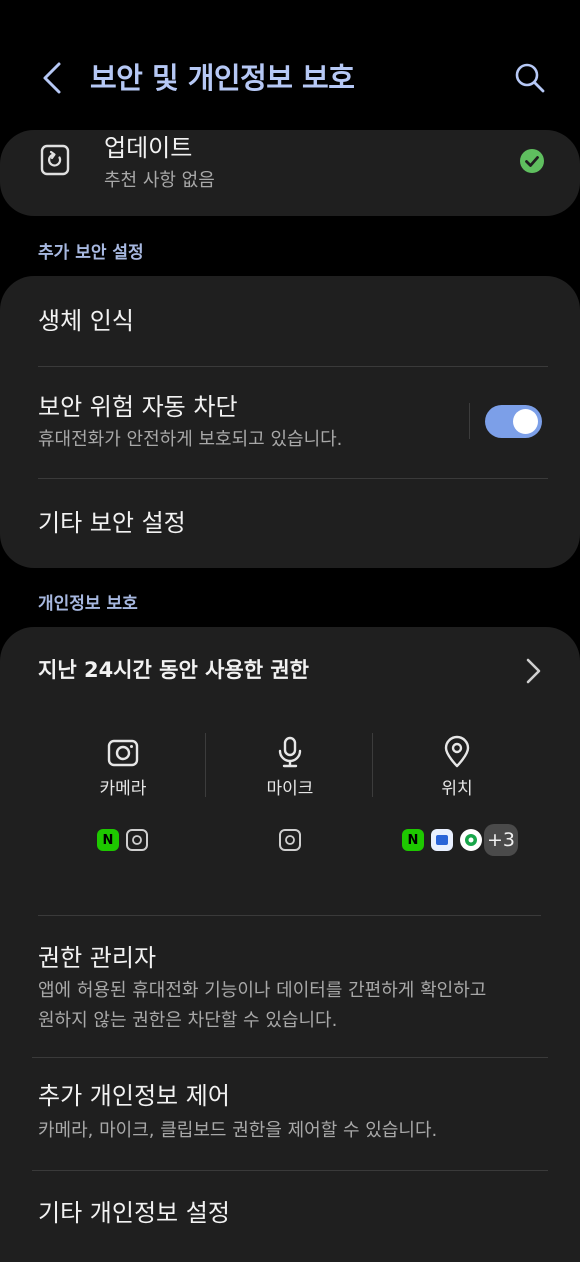 The height and width of the screenshot is (1262, 580). Describe the element at coordinates (159, 180) in the screenshot. I see `update-subtitle: 추천 사항 없음` at that location.